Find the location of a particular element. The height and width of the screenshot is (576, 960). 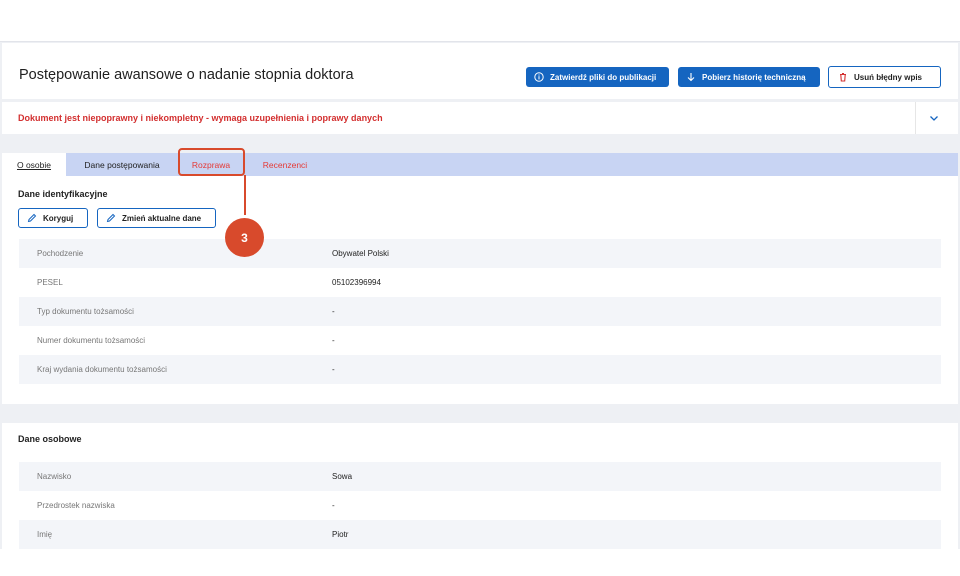

table-row: Typ dokumentu tożsamości - is located at coordinates (480, 311).